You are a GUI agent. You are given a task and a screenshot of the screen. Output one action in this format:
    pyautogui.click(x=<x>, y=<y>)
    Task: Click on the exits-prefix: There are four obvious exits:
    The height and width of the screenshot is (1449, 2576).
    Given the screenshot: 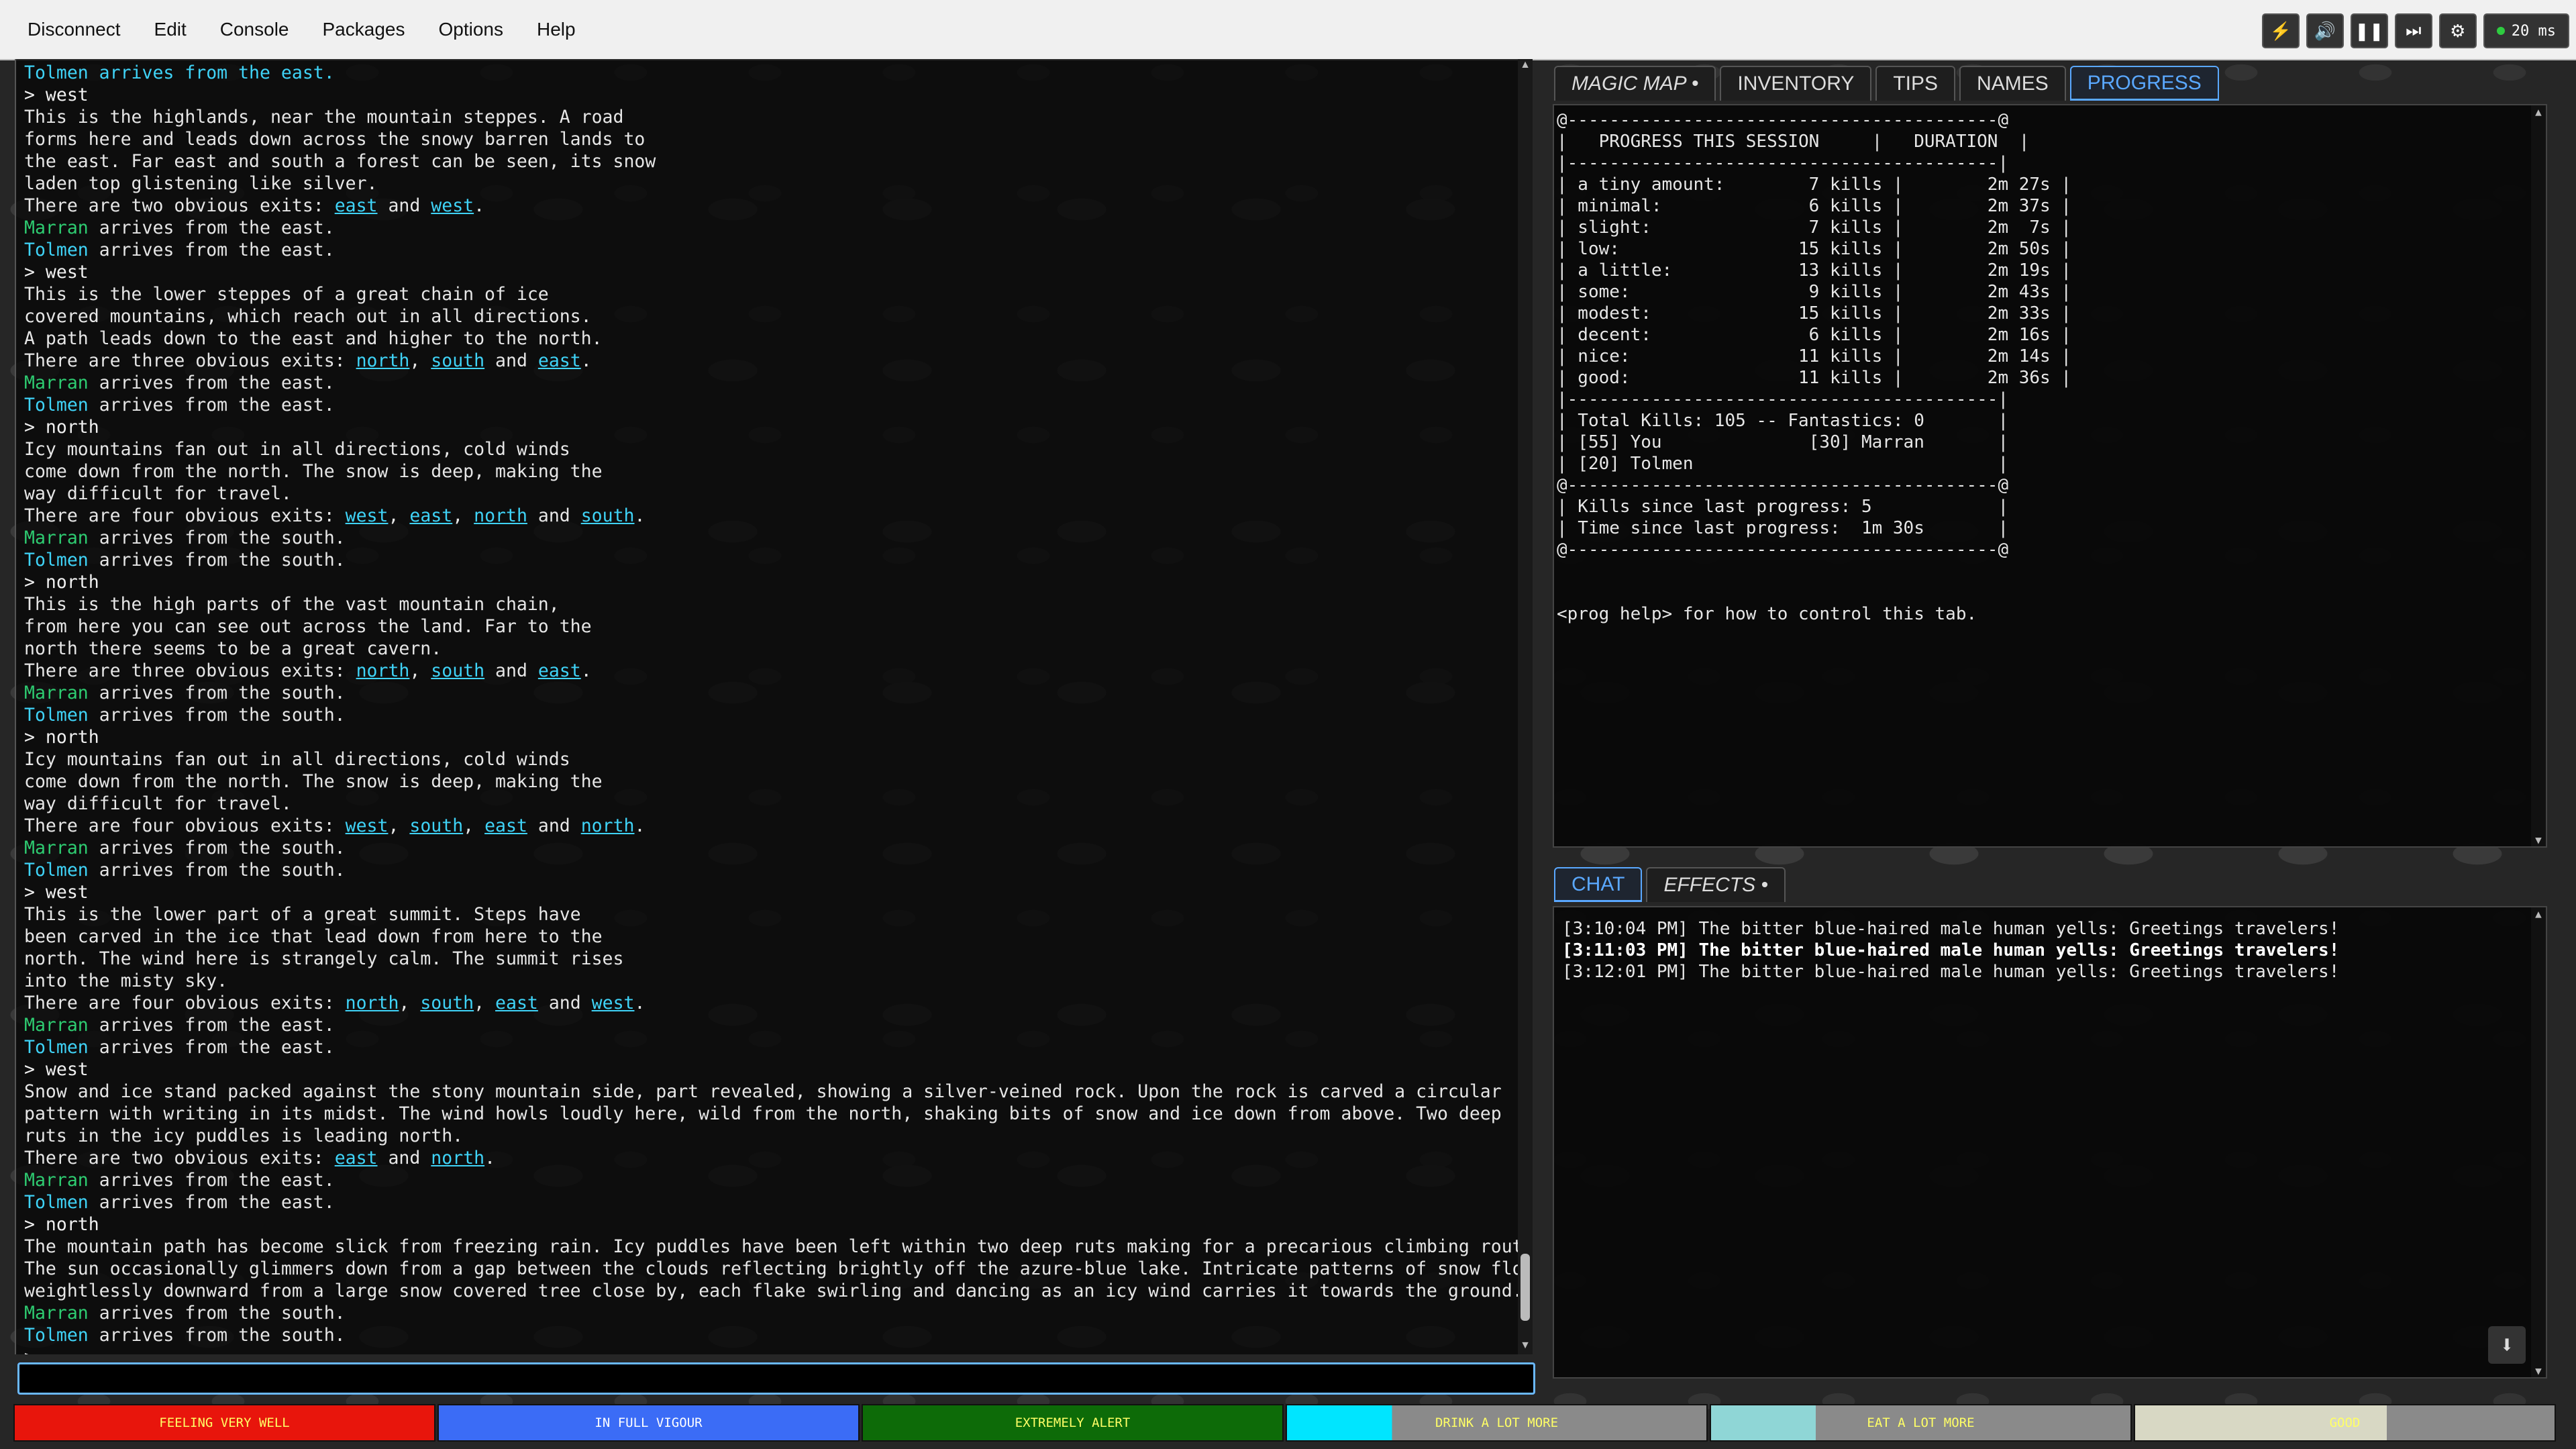 What is the action you would take?
    pyautogui.click(x=185, y=825)
    